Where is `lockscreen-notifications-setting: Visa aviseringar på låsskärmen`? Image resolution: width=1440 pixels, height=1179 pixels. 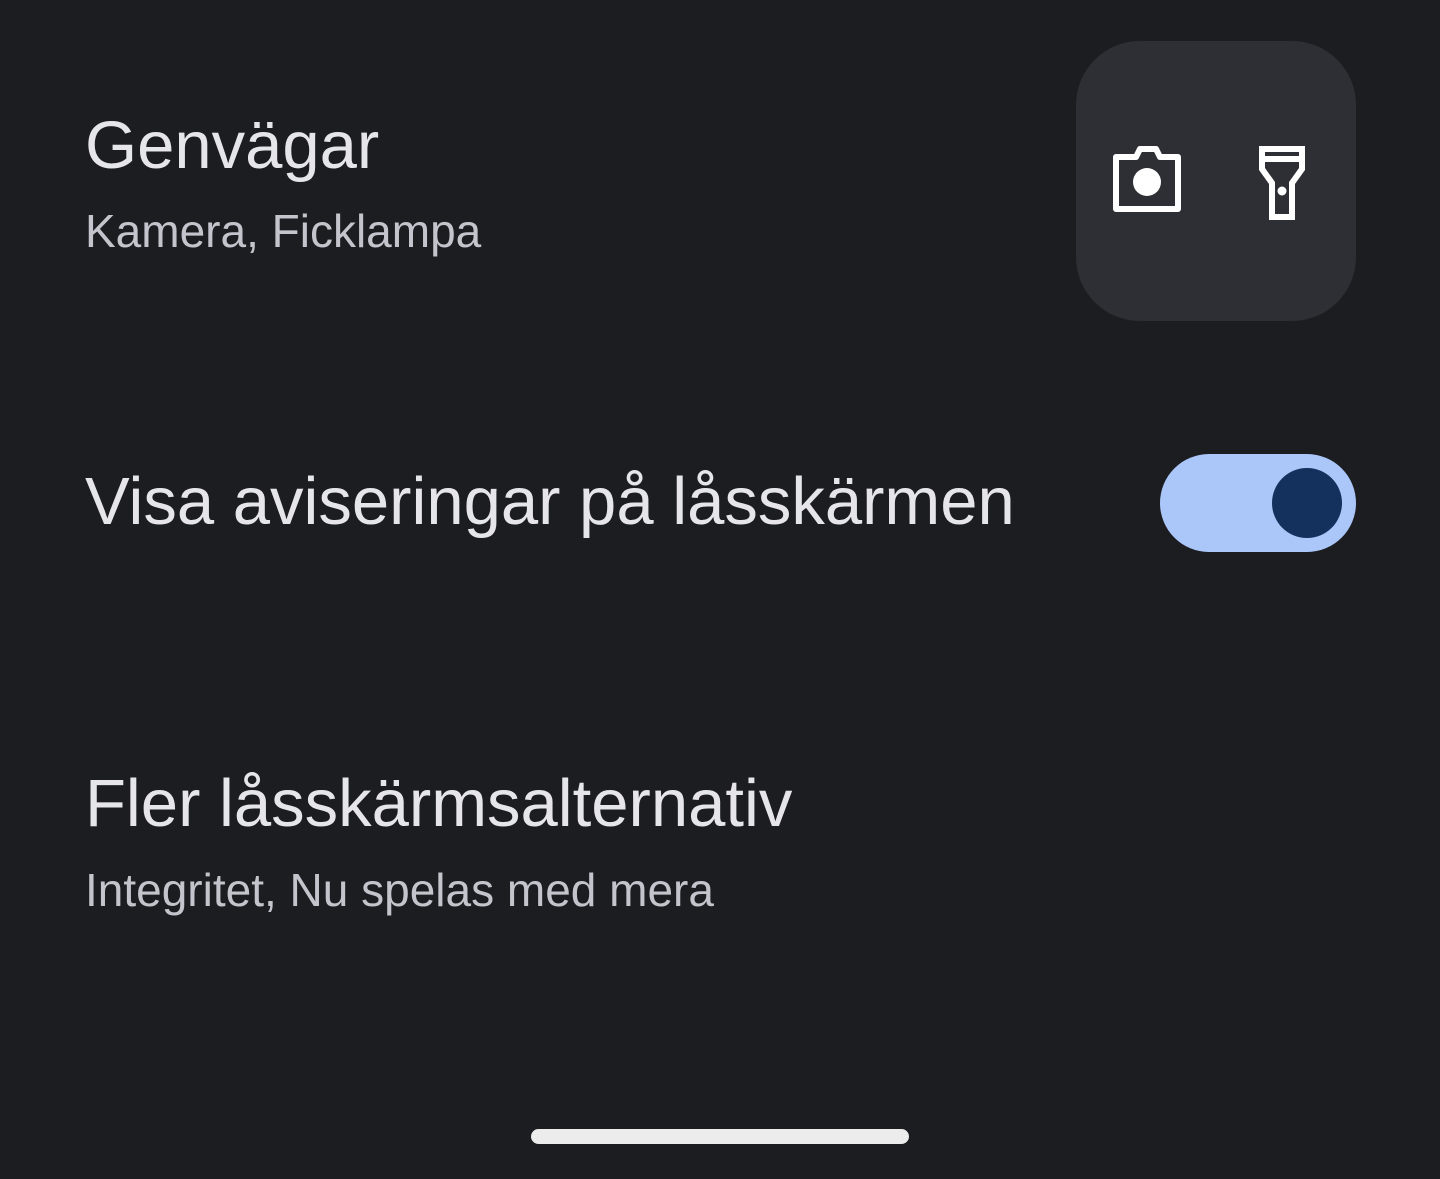 lockscreen-notifications-setting: Visa aviseringar på låsskärmen is located at coordinates (720, 502).